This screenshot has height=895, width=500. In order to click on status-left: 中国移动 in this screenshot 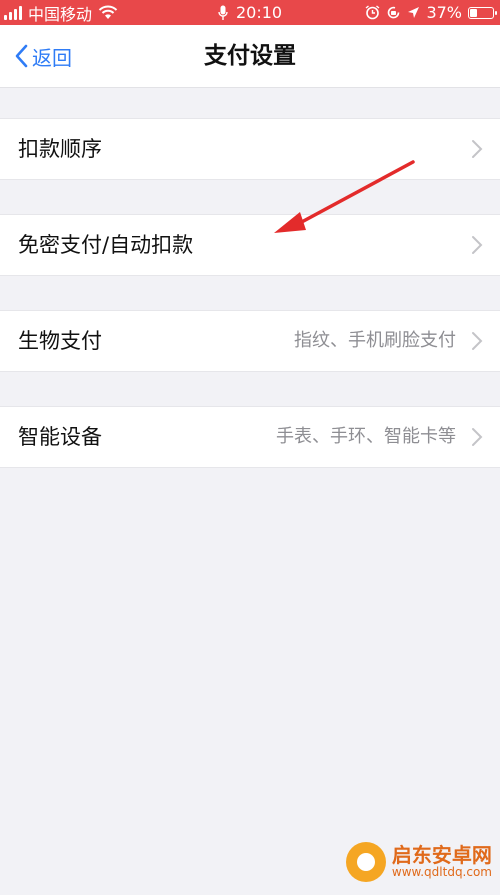, I will do `click(61, 12)`.